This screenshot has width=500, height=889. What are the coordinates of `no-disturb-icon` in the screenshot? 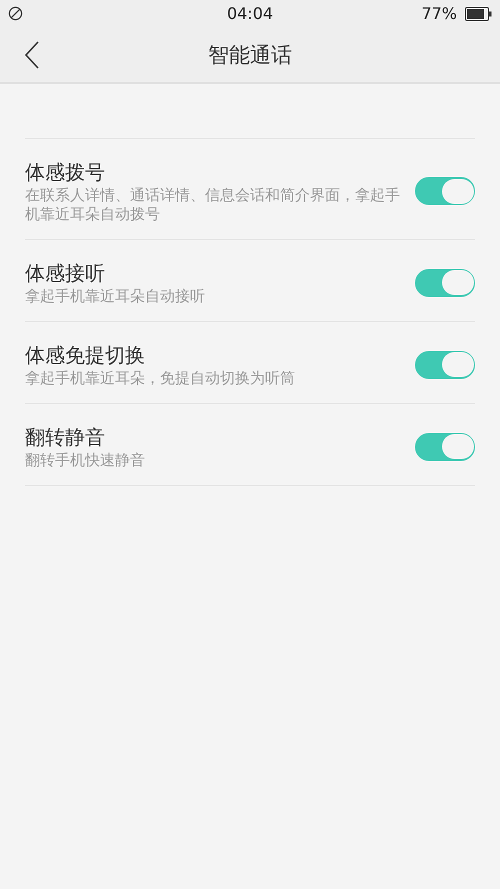 It's located at (15, 13).